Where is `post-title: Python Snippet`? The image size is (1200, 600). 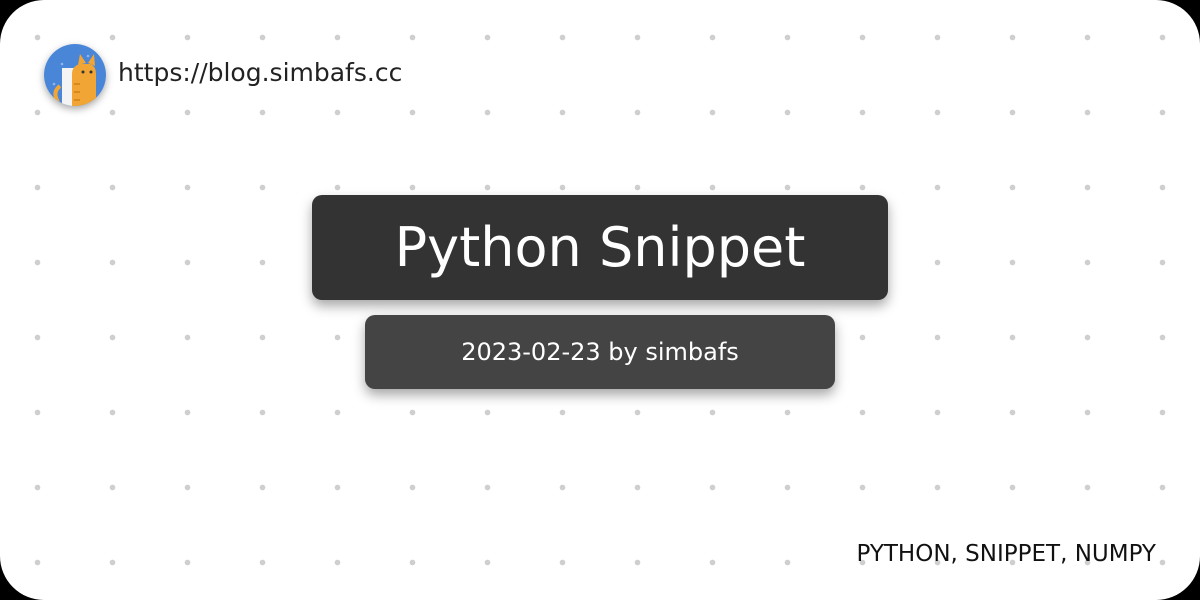 post-title: Python Snippet is located at coordinates (600, 247).